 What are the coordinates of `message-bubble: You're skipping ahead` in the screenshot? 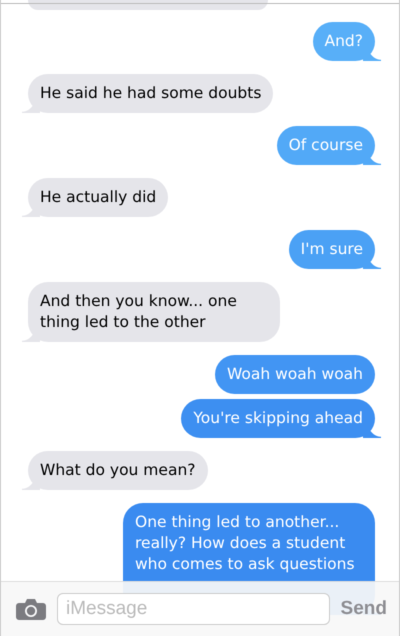 It's located at (281, 418).